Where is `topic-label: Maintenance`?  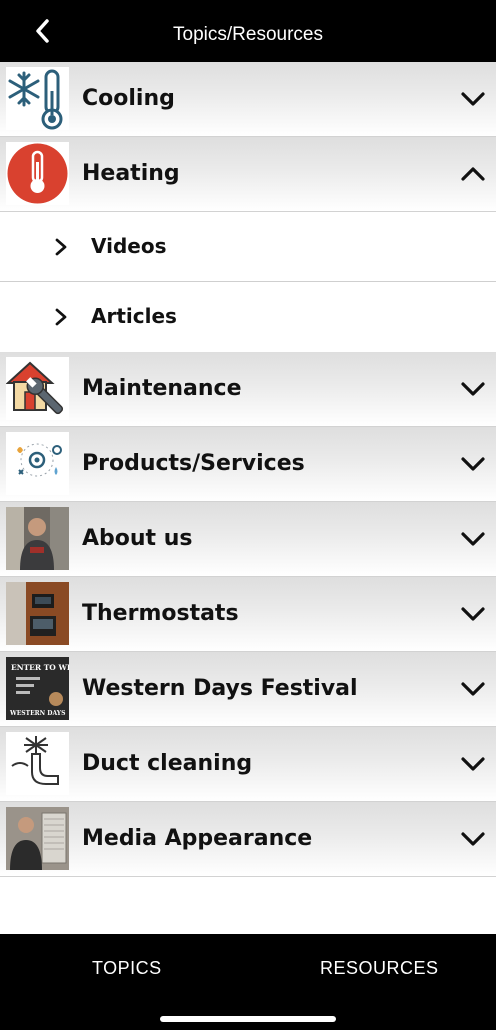 topic-label: Maintenance is located at coordinates (162, 388).